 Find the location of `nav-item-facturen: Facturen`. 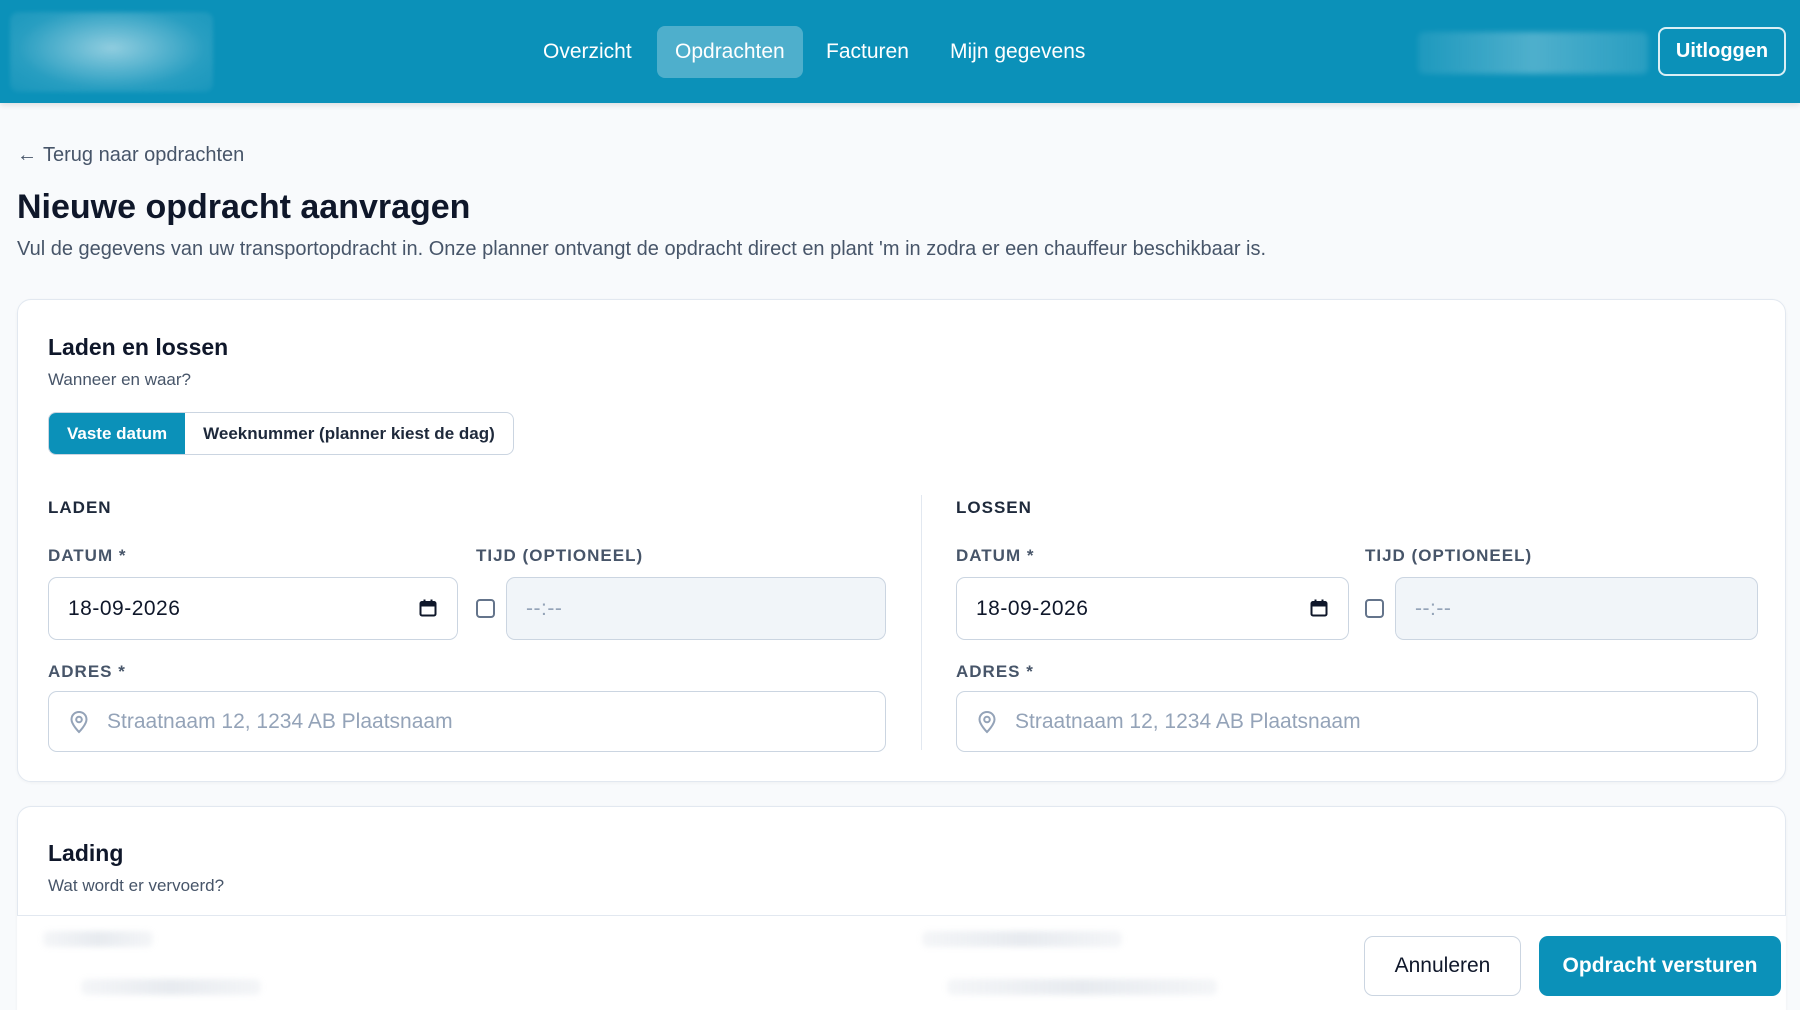

nav-item-facturen: Facturen is located at coordinates (867, 52).